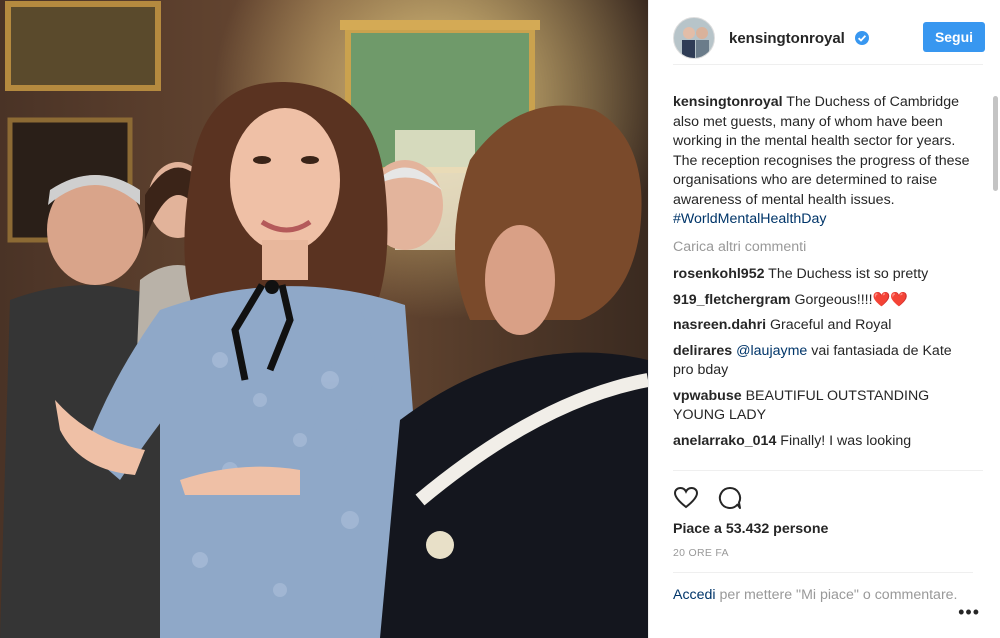  What do you see at coordinates (732, 300) in the screenshot?
I see `comment-username: 919_fletchergram` at bounding box center [732, 300].